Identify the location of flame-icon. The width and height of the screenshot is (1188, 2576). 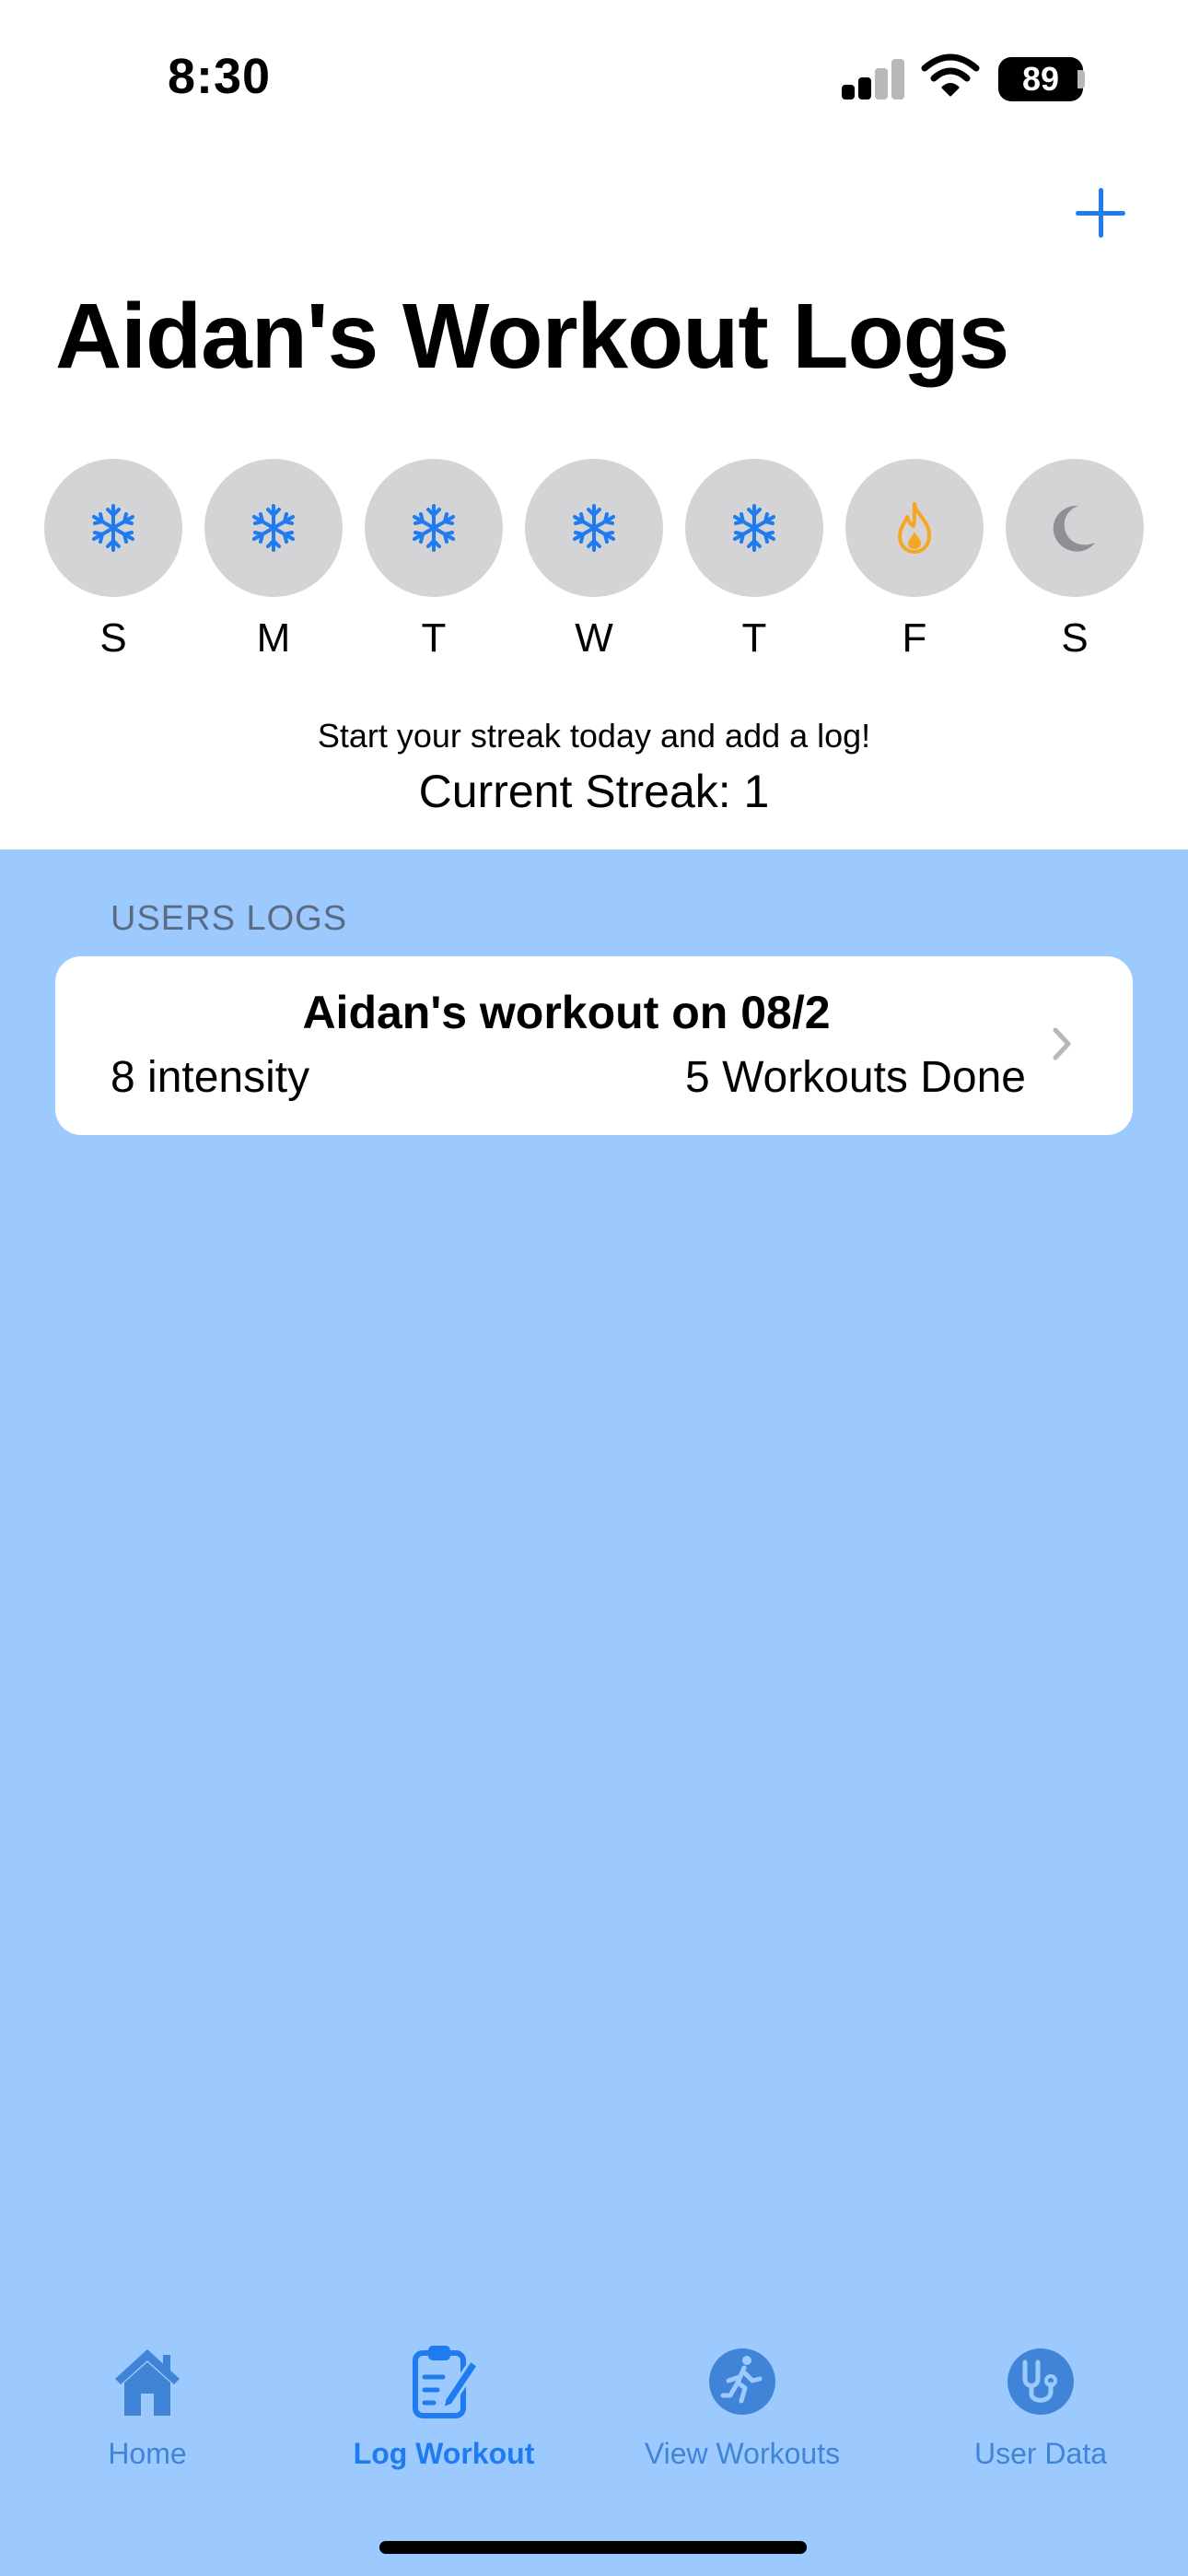
(914, 528).